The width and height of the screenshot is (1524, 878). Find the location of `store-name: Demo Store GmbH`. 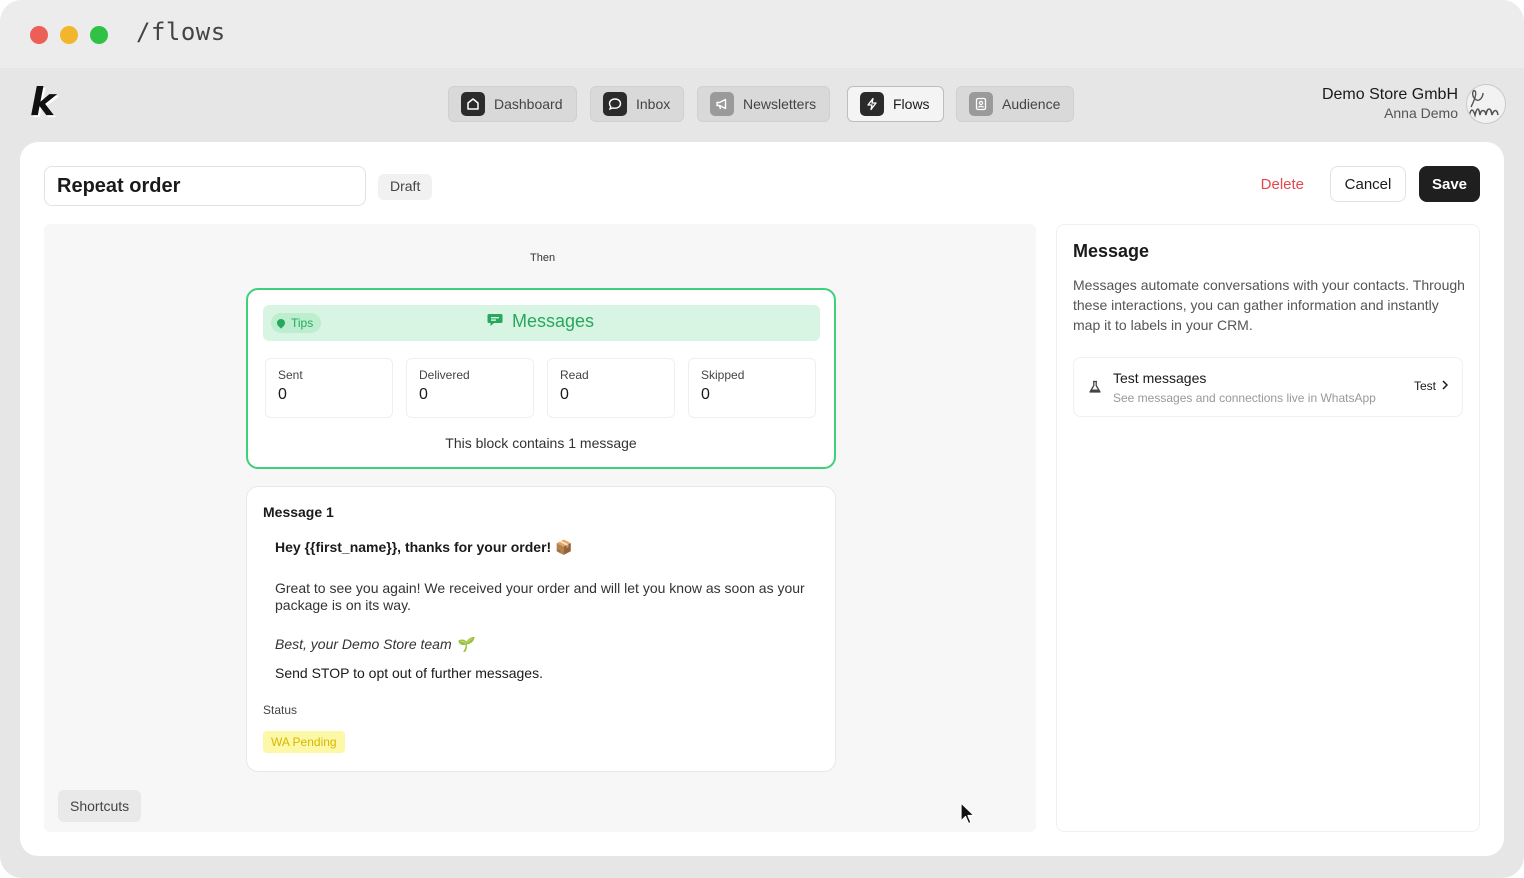

store-name: Demo Store GmbH is located at coordinates (1389, 94).